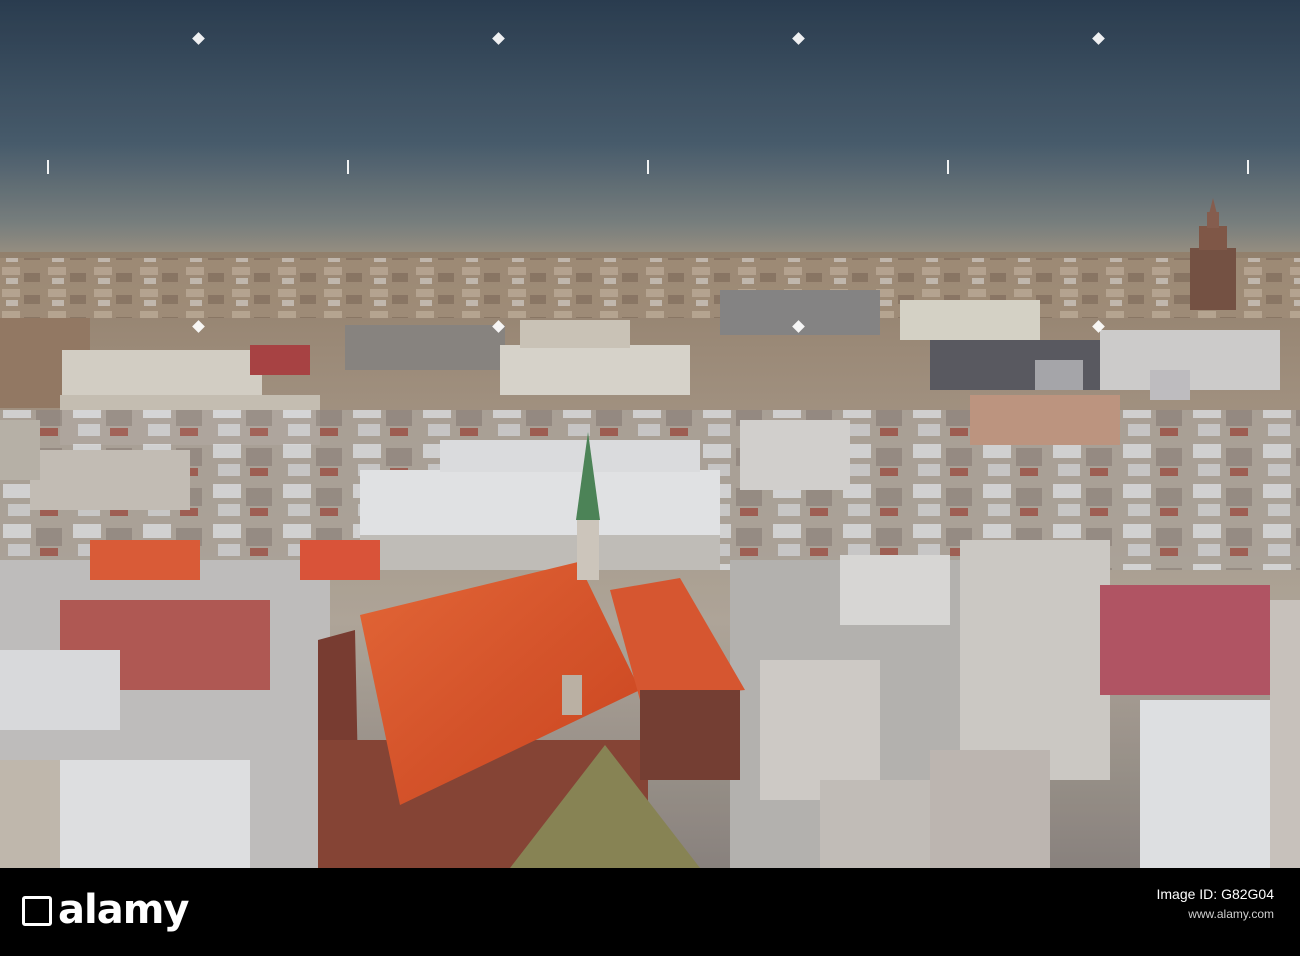 The height and width of the screenshot is (956, 1300). I want to click on site-link: www.alamy.com, so click(1215, 914).